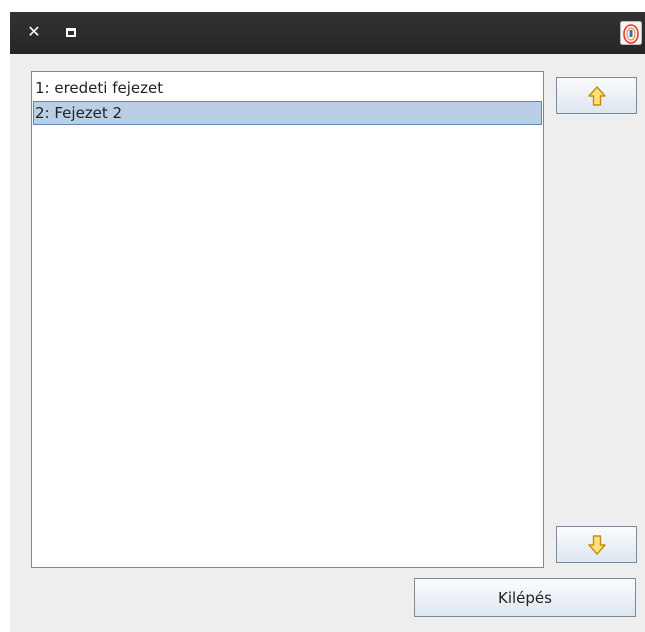 This screenshot has width=645, height=632. Describe the element at coordinates (287, 88) in the screenshot. I see `list-item: 1: eredeti fejezet` at that location.